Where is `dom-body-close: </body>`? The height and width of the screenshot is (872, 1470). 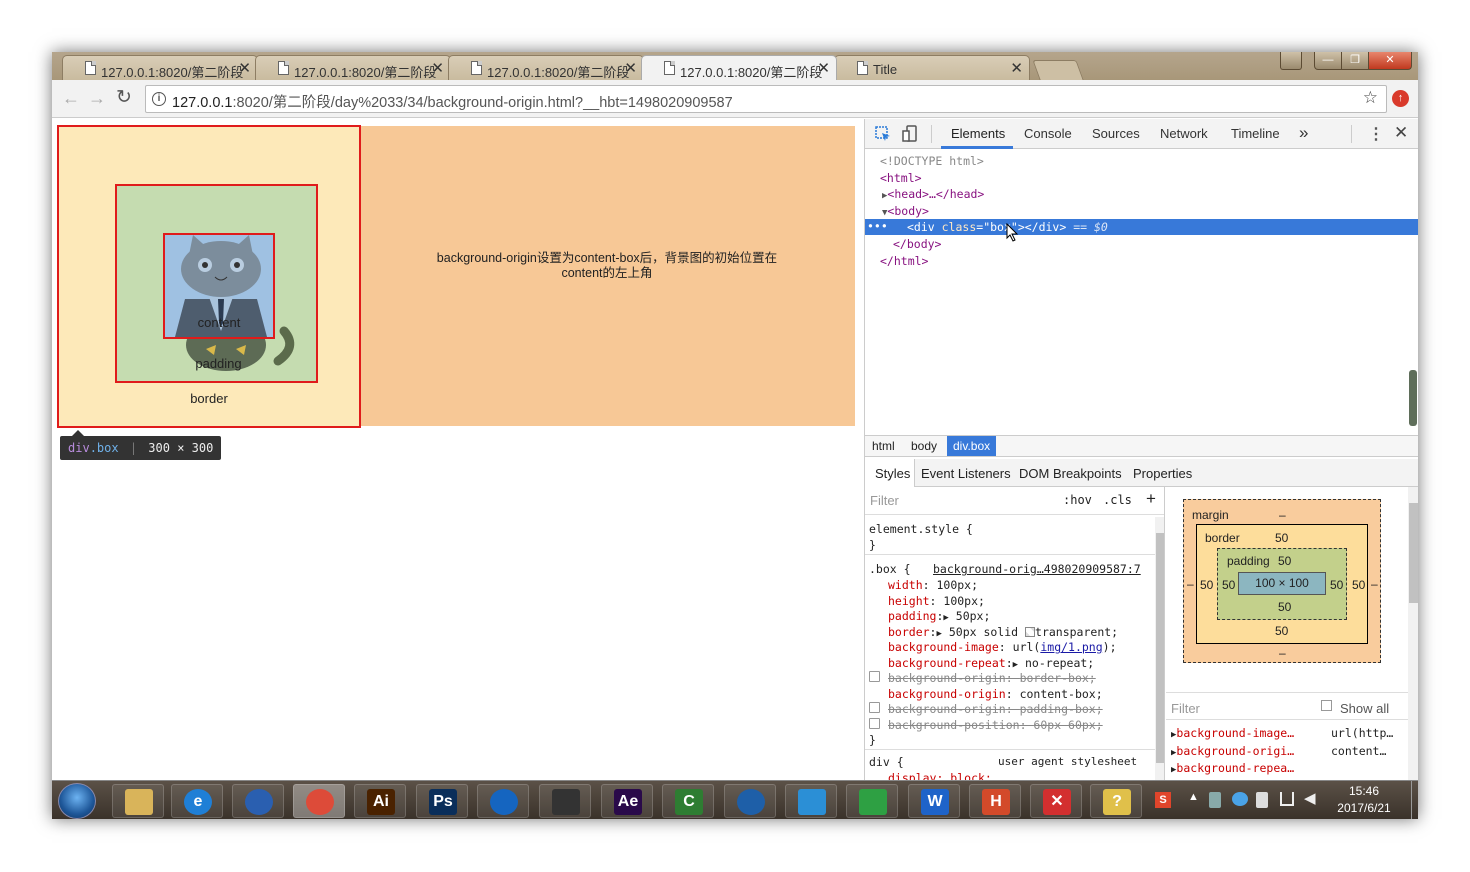 dom-body-close: </body> is located at coordinates (917, 244).